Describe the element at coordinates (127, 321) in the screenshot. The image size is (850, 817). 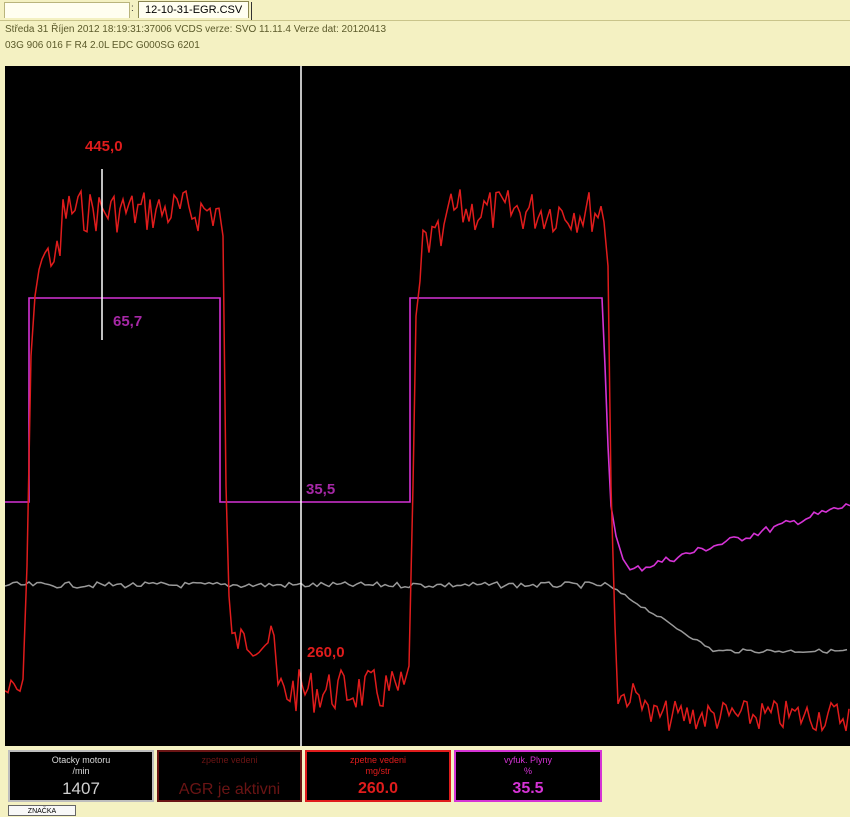
I see `exhaust-high-label: 65,7` at that location.